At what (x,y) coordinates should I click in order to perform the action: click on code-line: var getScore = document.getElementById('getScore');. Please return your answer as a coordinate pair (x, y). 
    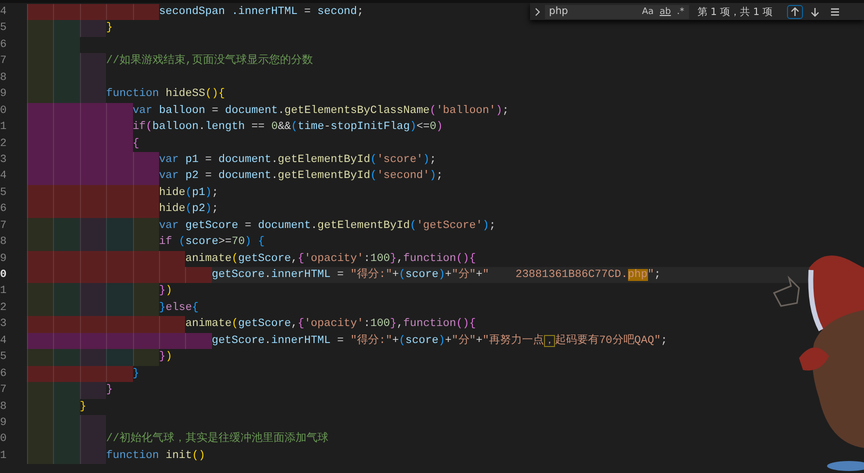
    Looking at the image, I should click on (327, 226).